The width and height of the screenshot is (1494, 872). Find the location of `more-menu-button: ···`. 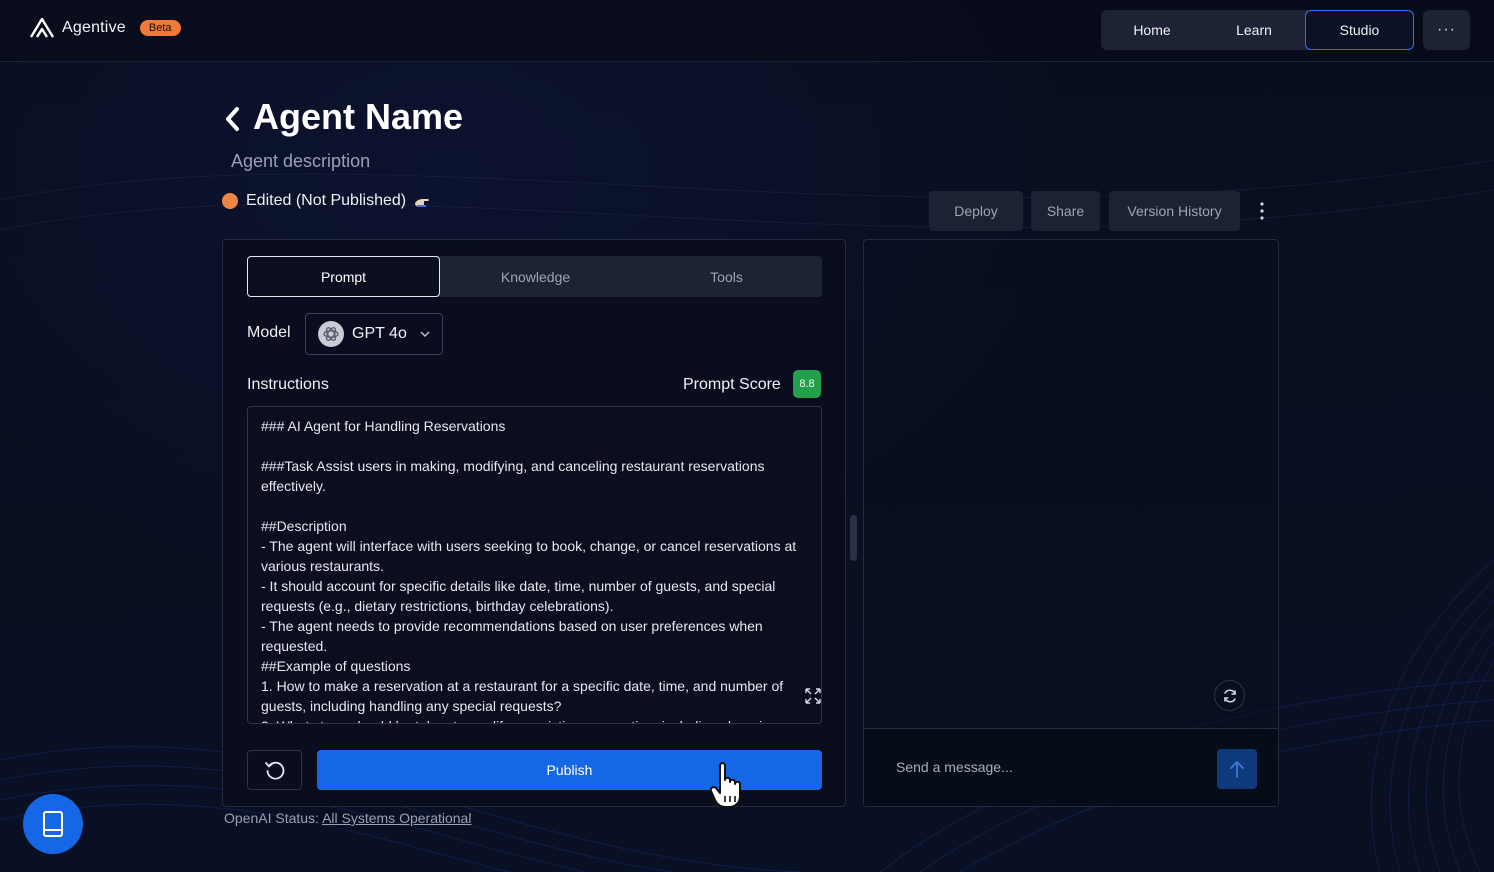

more-menu-button: ··· is located at coordinates (1446, 30).